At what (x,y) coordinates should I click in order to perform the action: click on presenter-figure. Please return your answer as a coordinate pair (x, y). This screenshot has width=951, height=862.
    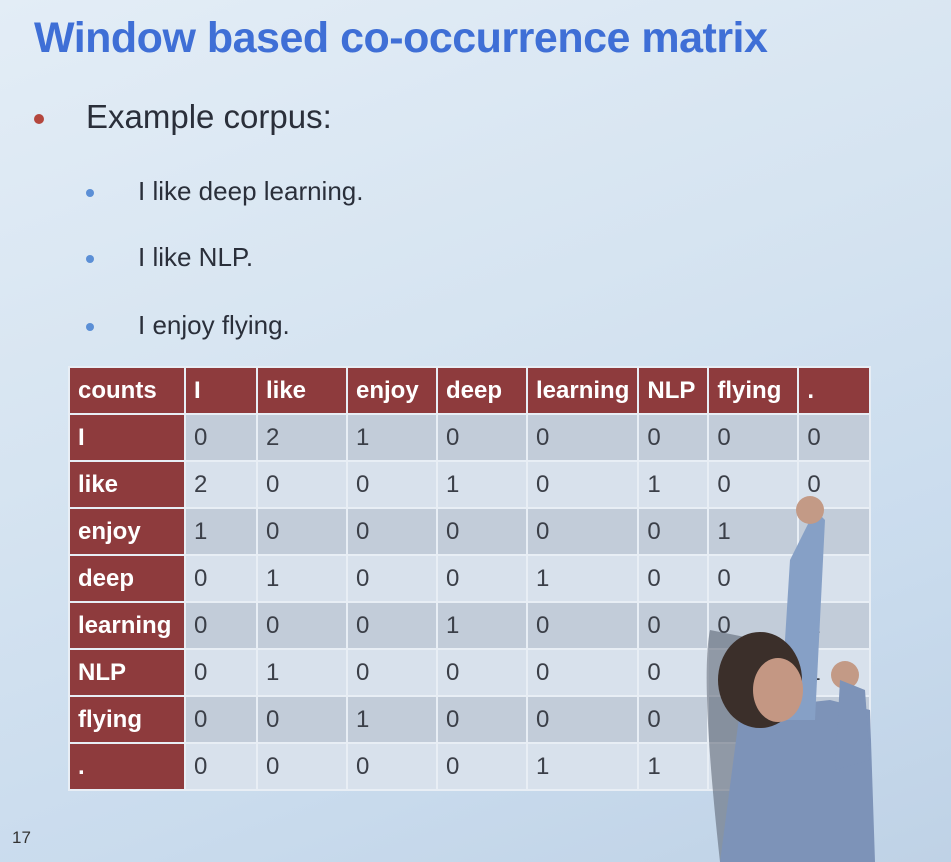
    Looking at the image, I should click on (790, 679).